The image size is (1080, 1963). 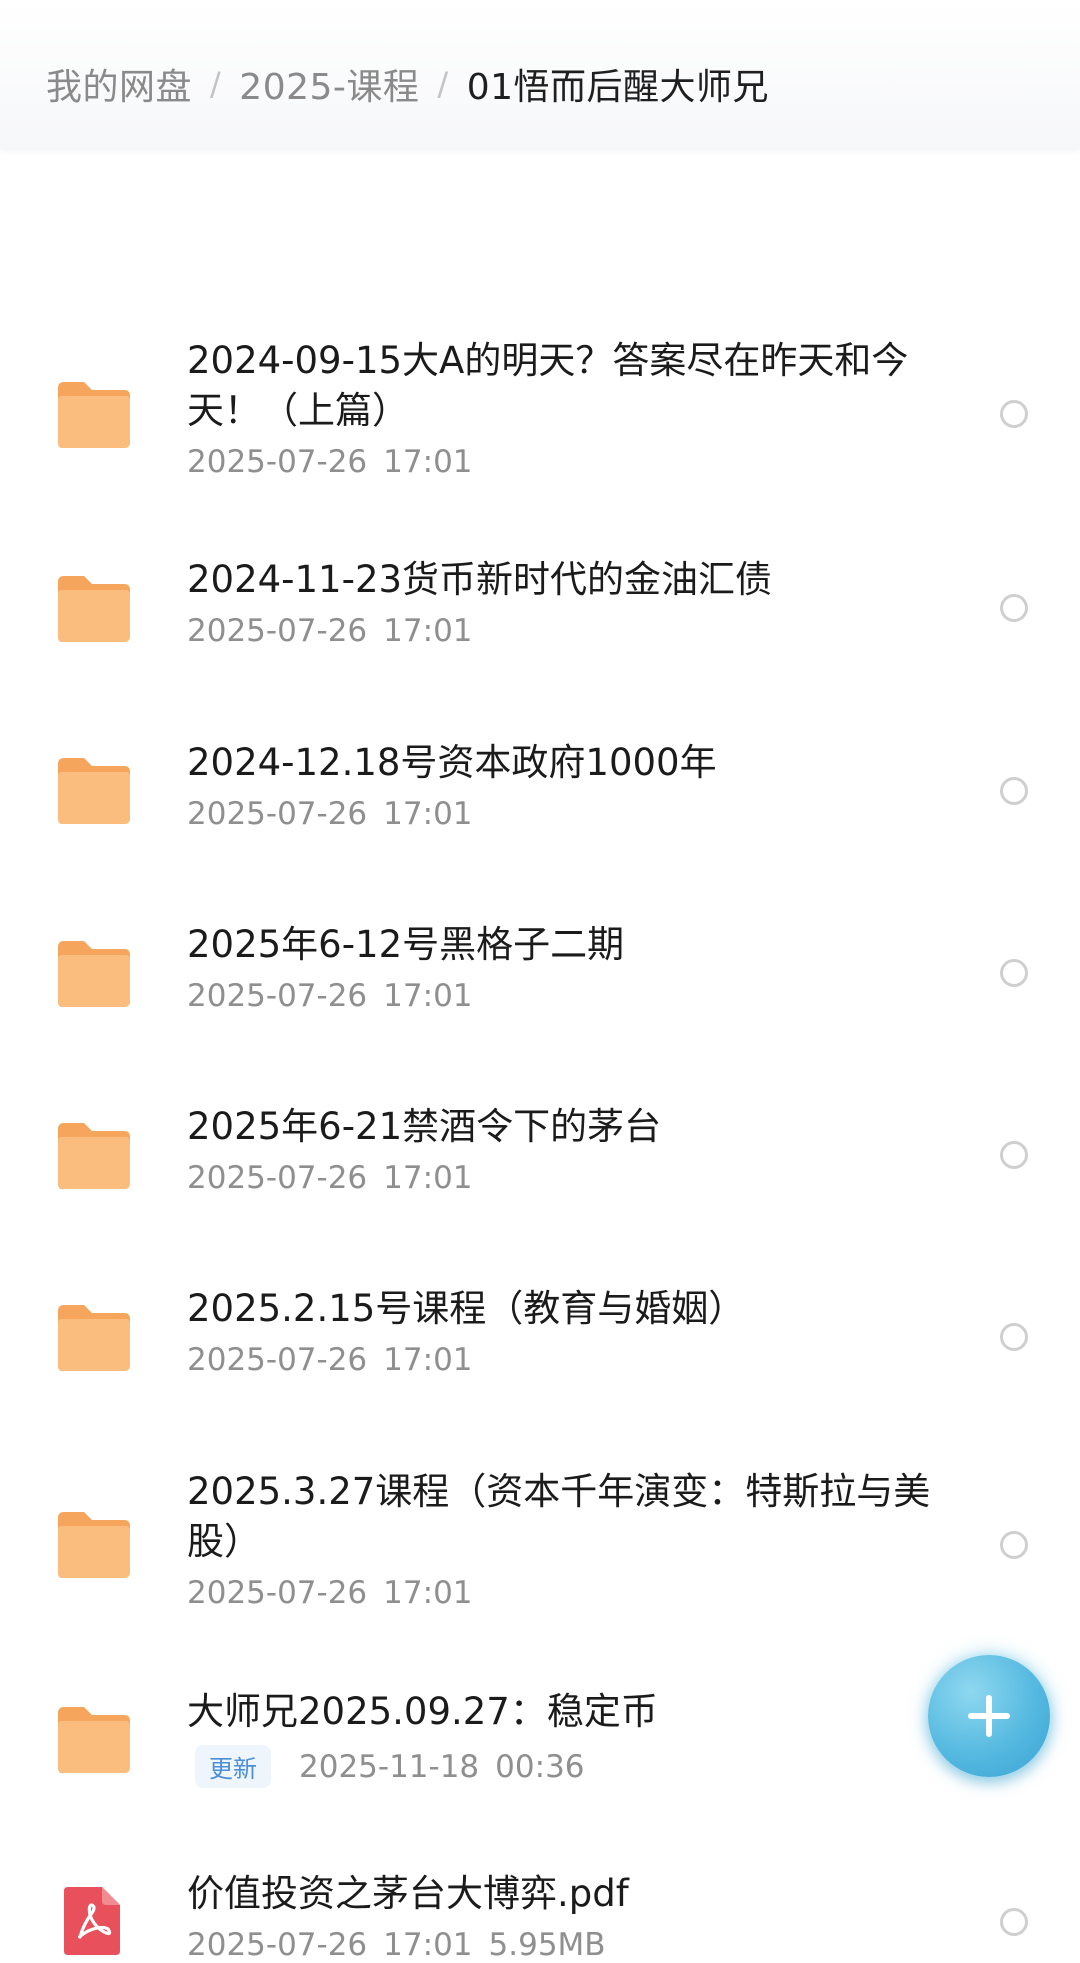 I want to click on file-name: 2025年6-21禁酒令下的茅台, so click(x=424, y=1126).